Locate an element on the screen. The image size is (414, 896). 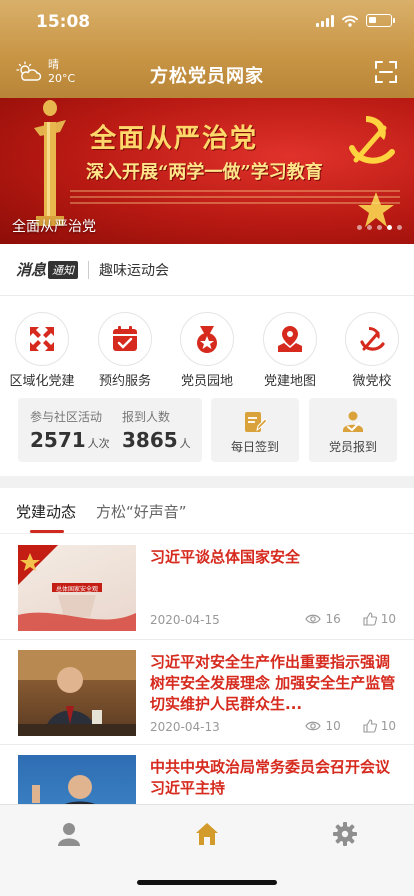
stat-registered: 报到人数 3865 人 is located at coordinates (156, 430).